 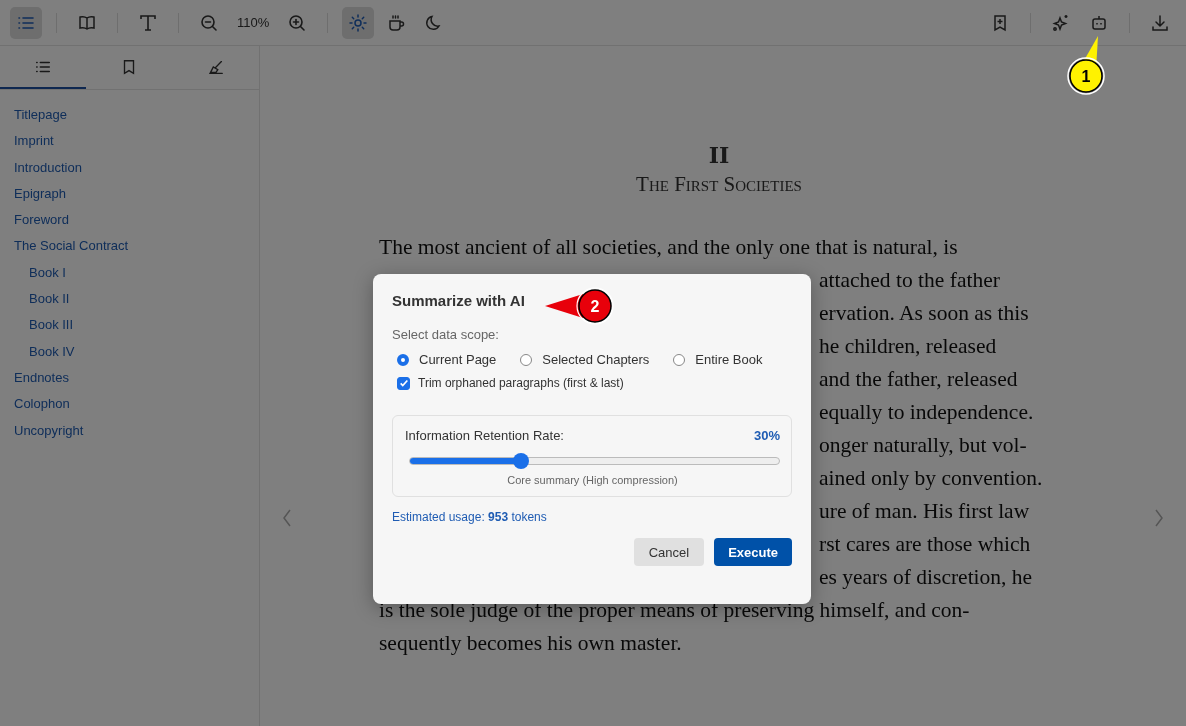 I want to click on dialog-title: Summarize with AI, so click(x=458, y=300).